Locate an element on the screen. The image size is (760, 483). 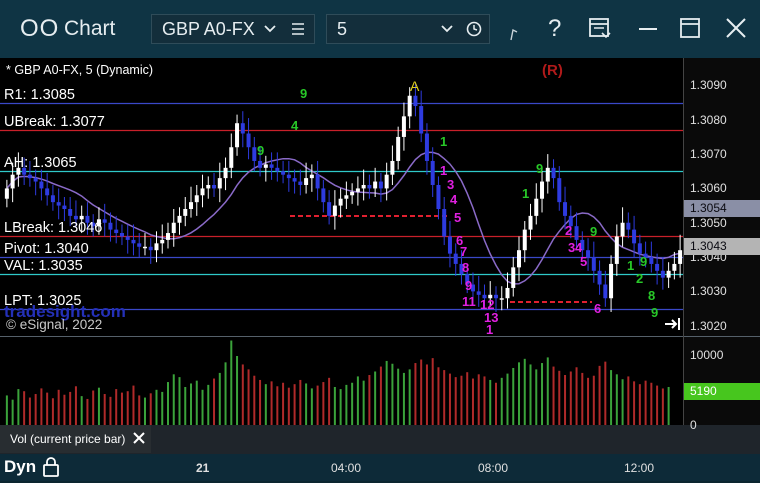
status-bar: Dyn 21 04:00 08:00 12:00 is located at coordinates (380, 467).